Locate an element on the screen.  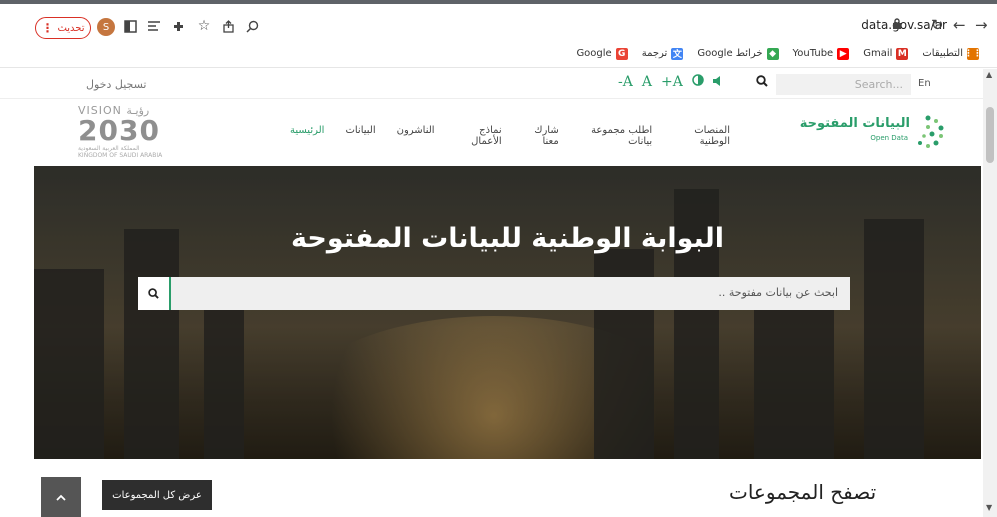
font-increase-button: +A is located at coordinates (672, 82).